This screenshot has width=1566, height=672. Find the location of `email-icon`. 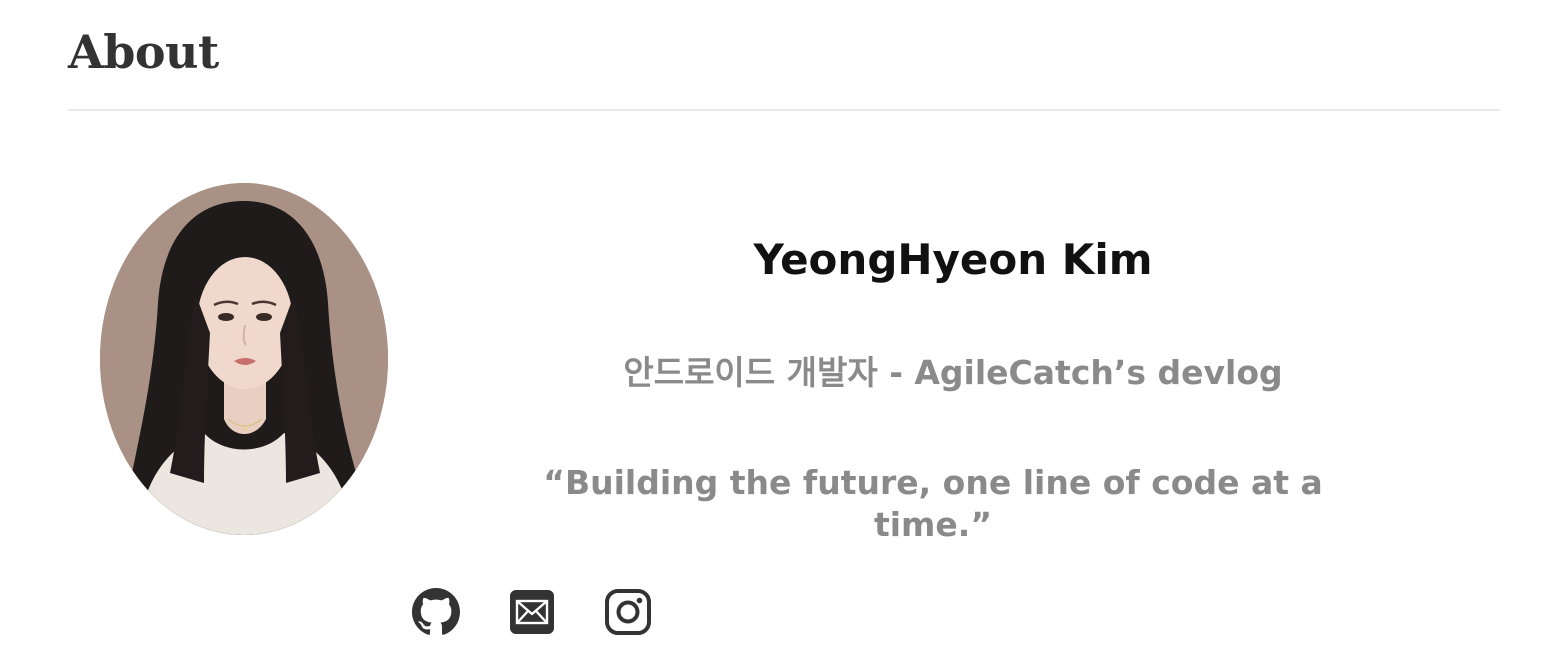

email-icon is located at coordinates (532, 612).